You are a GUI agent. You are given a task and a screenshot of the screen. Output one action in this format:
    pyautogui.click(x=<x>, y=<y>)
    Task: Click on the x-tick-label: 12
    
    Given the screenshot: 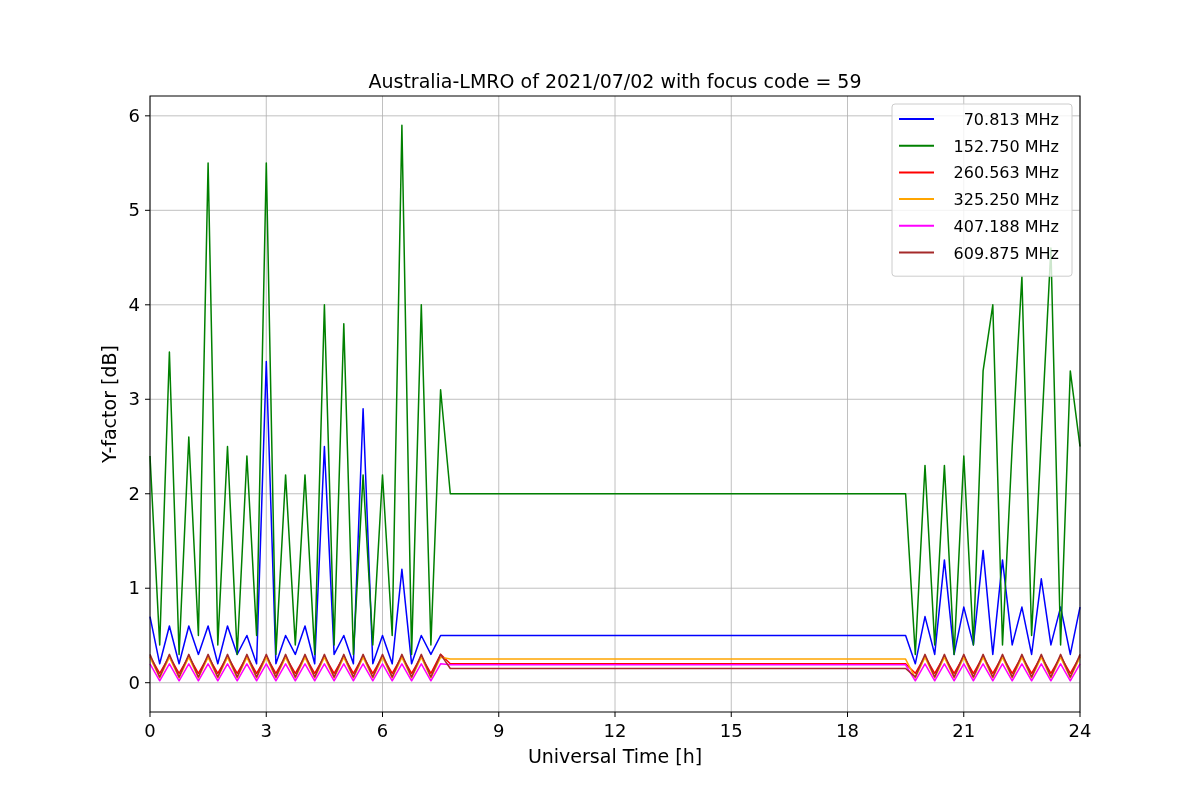 What is the action you would take?
    pyautogui.click(x=615, y=730)
    